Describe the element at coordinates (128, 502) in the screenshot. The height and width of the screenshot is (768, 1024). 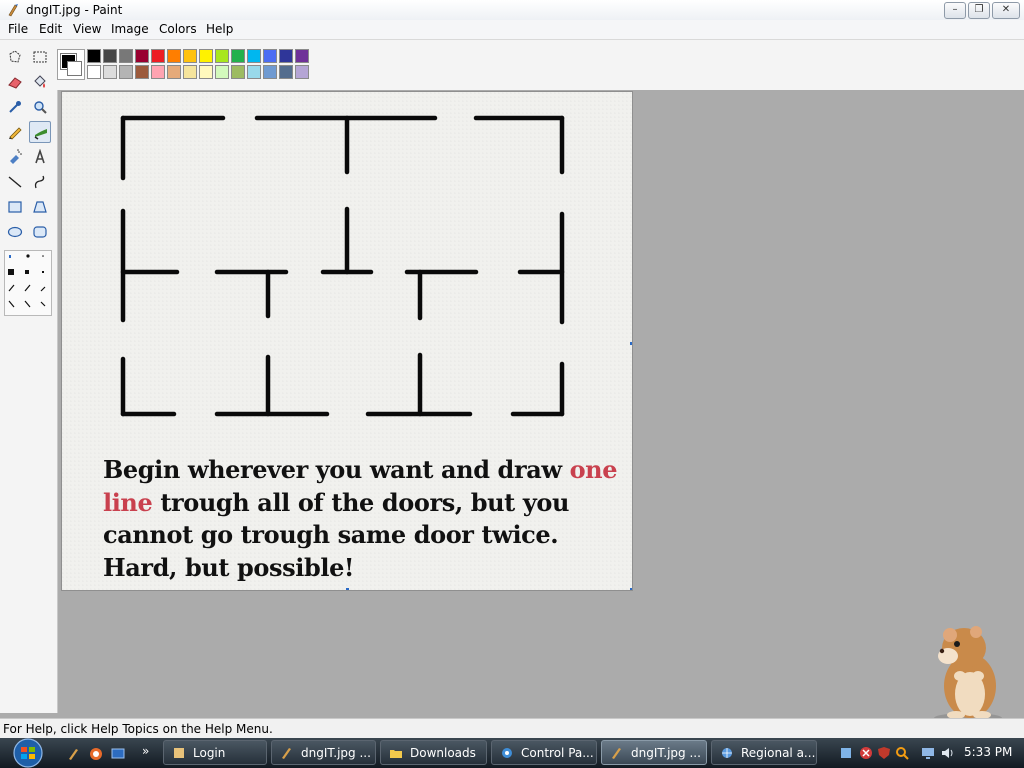
I see `instruction-highlight-line: line` at that location.